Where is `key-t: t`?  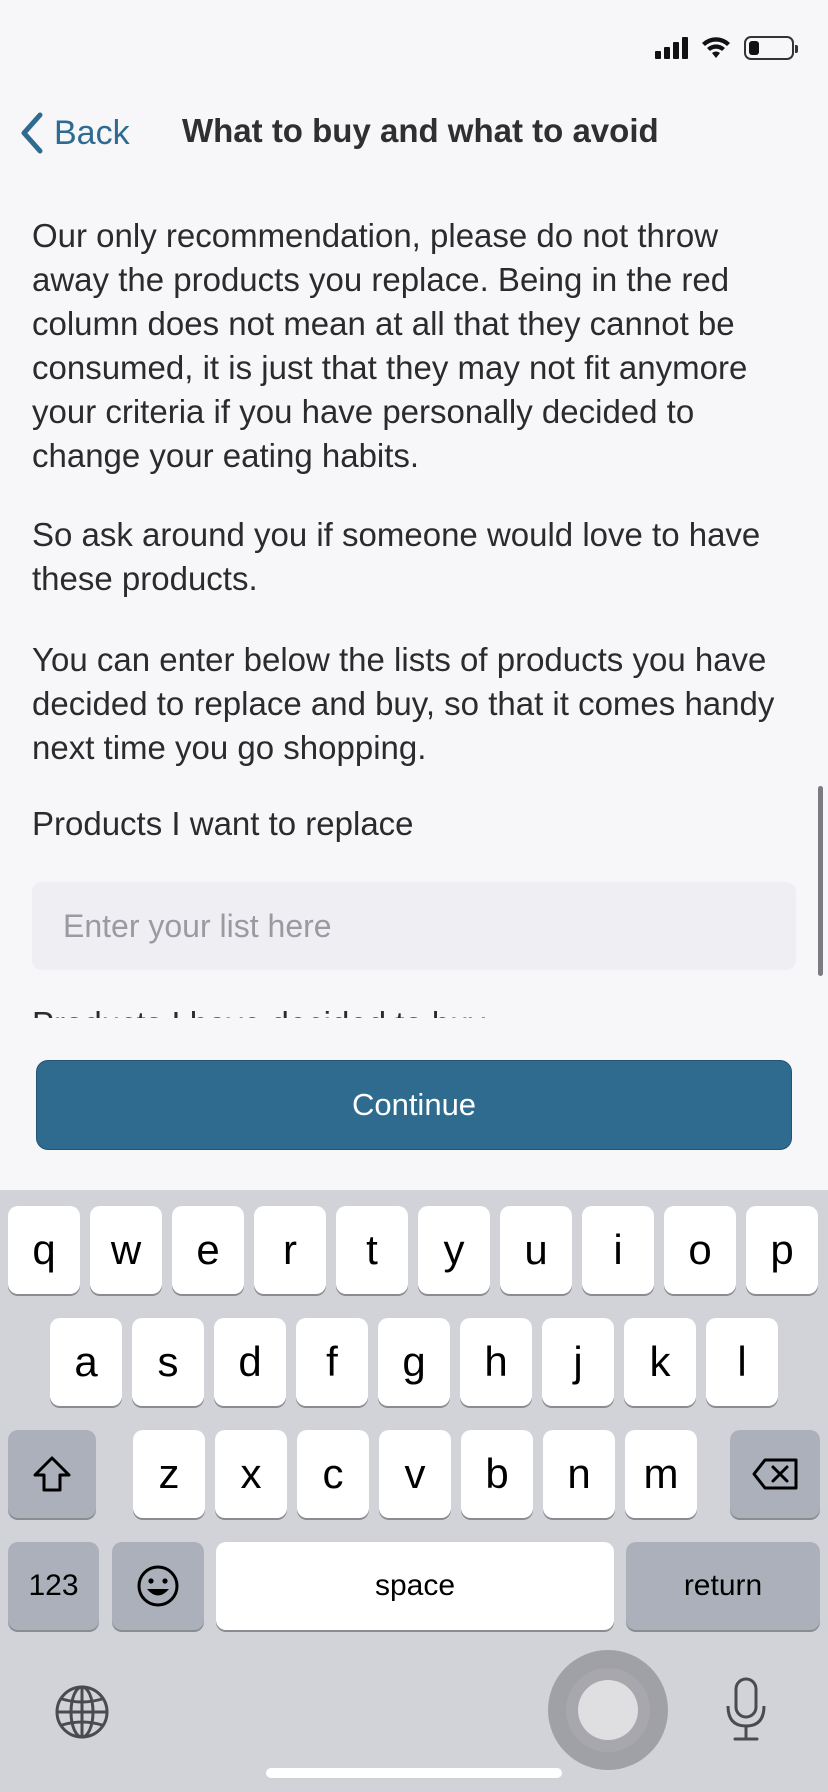 key-t: t is located at coordinates (372, 1250).